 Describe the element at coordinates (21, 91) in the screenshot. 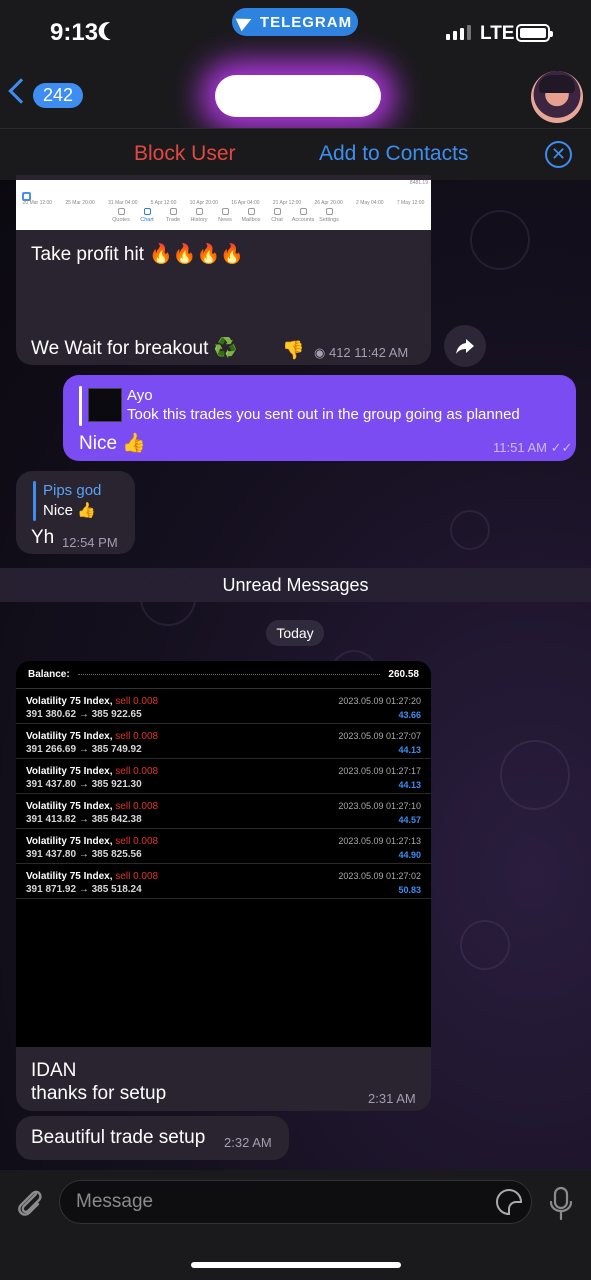

I see `back-chevron-icon` at that location.